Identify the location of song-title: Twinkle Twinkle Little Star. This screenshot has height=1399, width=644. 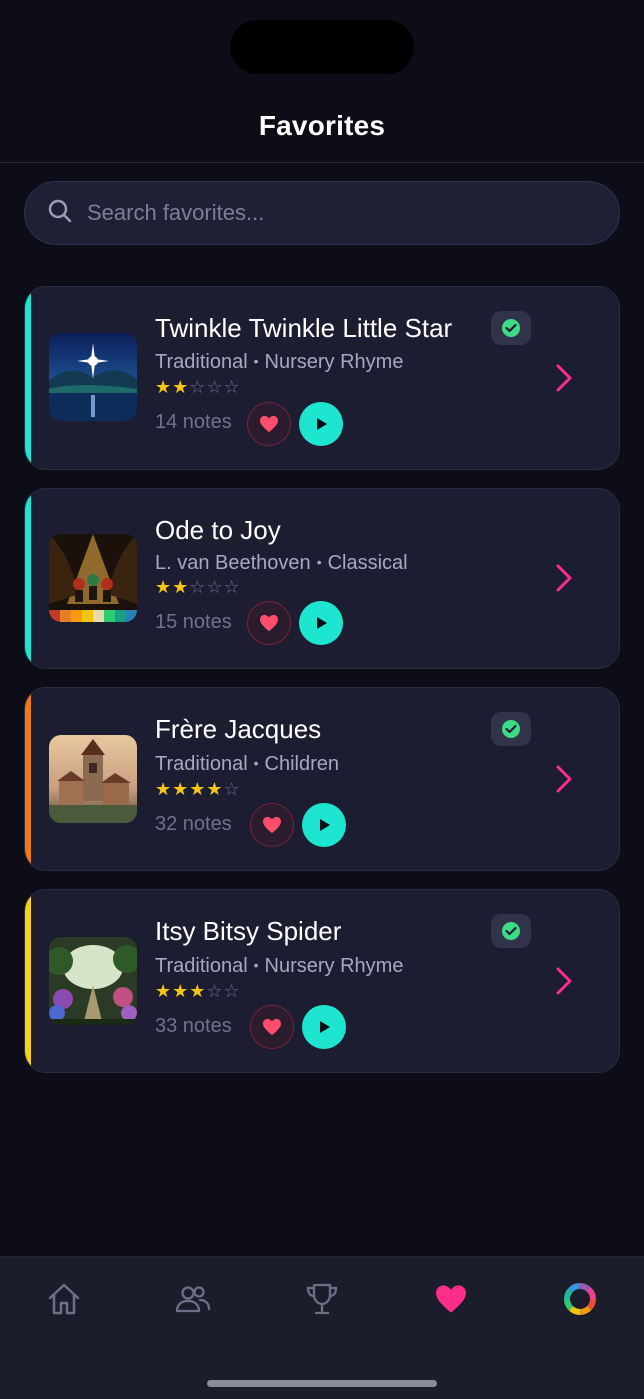
(304, 328).